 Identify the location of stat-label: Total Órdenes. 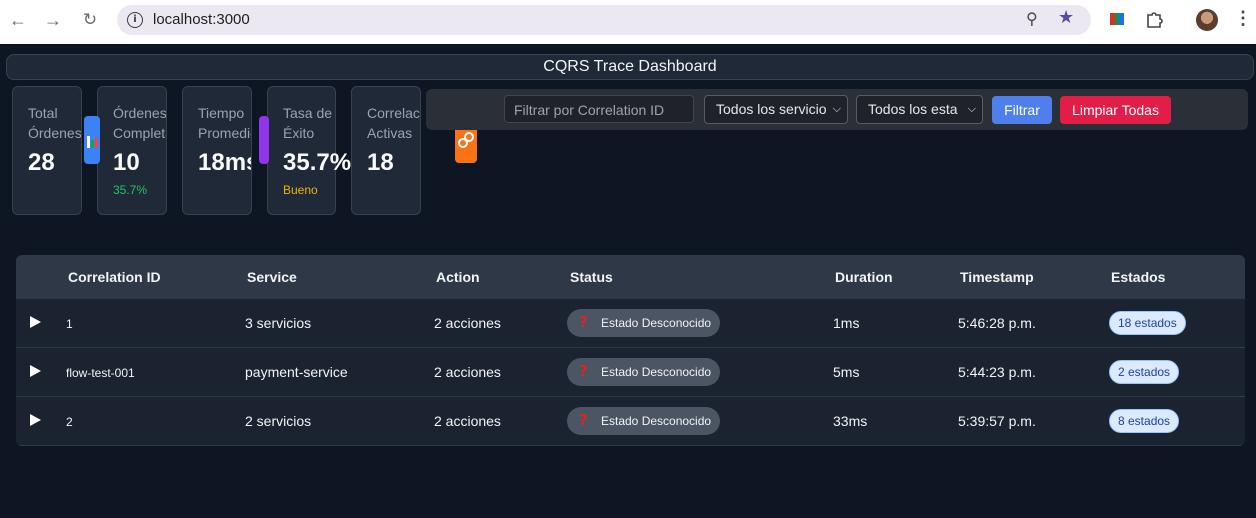
(55, 123).